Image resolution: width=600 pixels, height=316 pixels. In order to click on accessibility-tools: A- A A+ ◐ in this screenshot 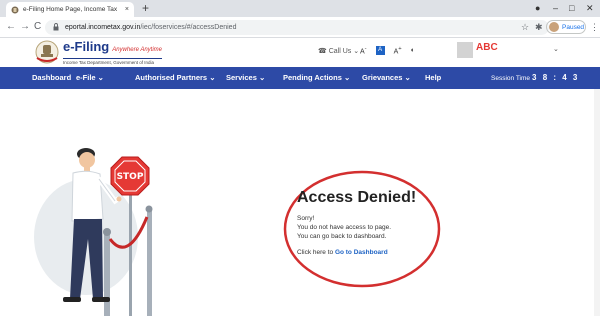, I will do `click(383, 50)`.